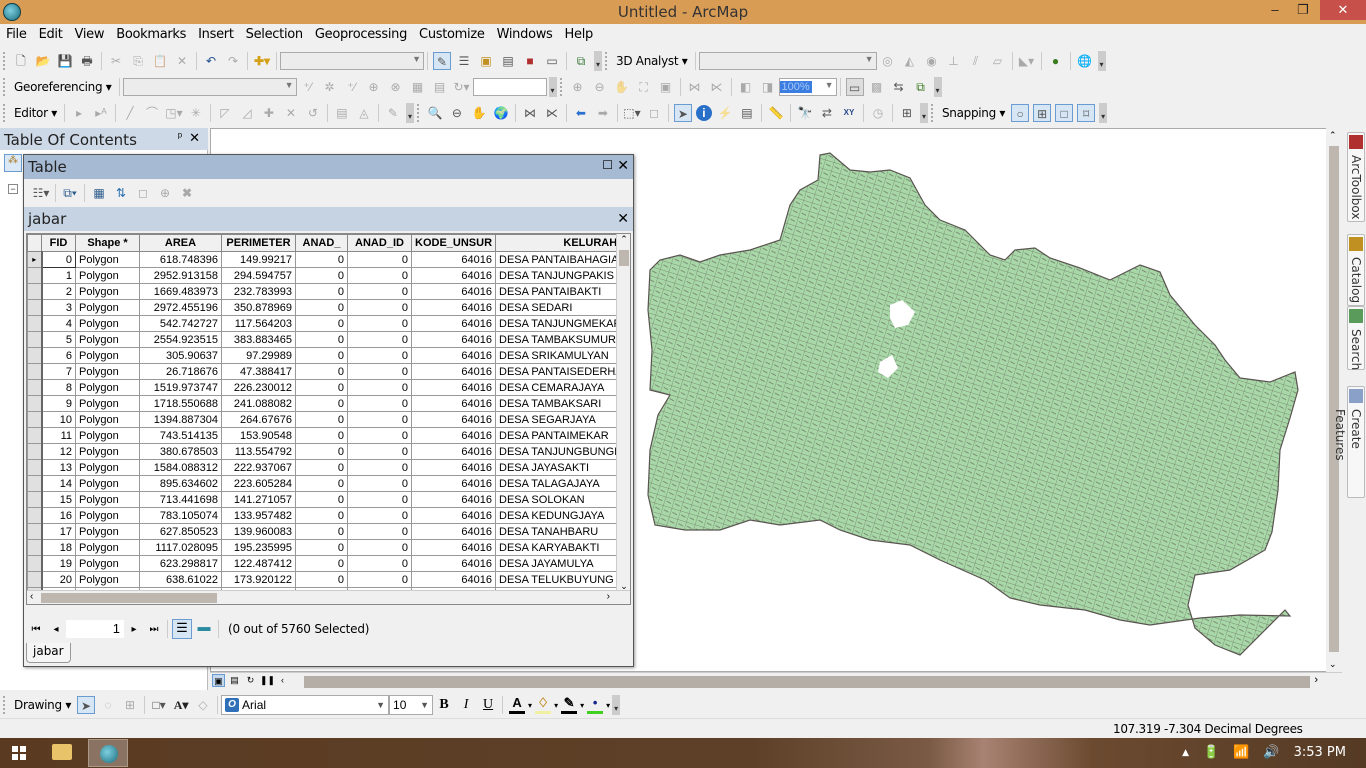 This screenshot has width=1366, height=768. I want to click on model-builder-icon: ⧉, so click(581, 61).